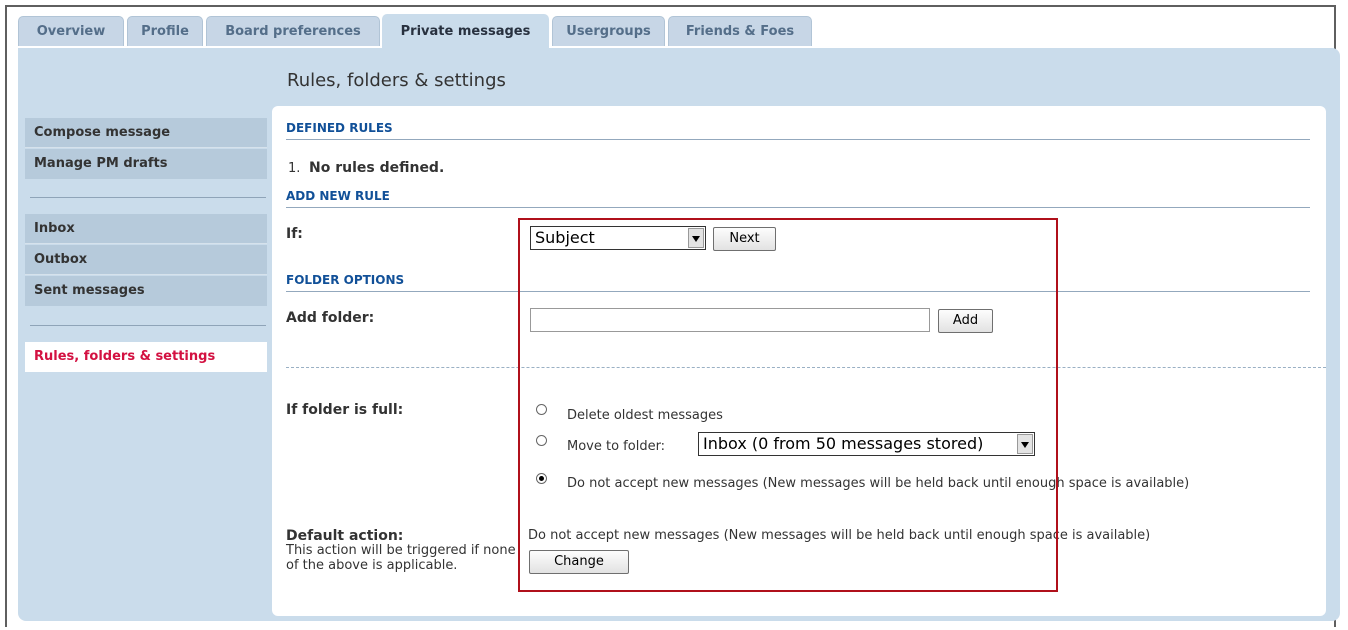 The image size is (1348, 630). What do you see at coordinates (744, 239) in the screenshot?
I see `next-button: Next` at bounding box center [744, 239].